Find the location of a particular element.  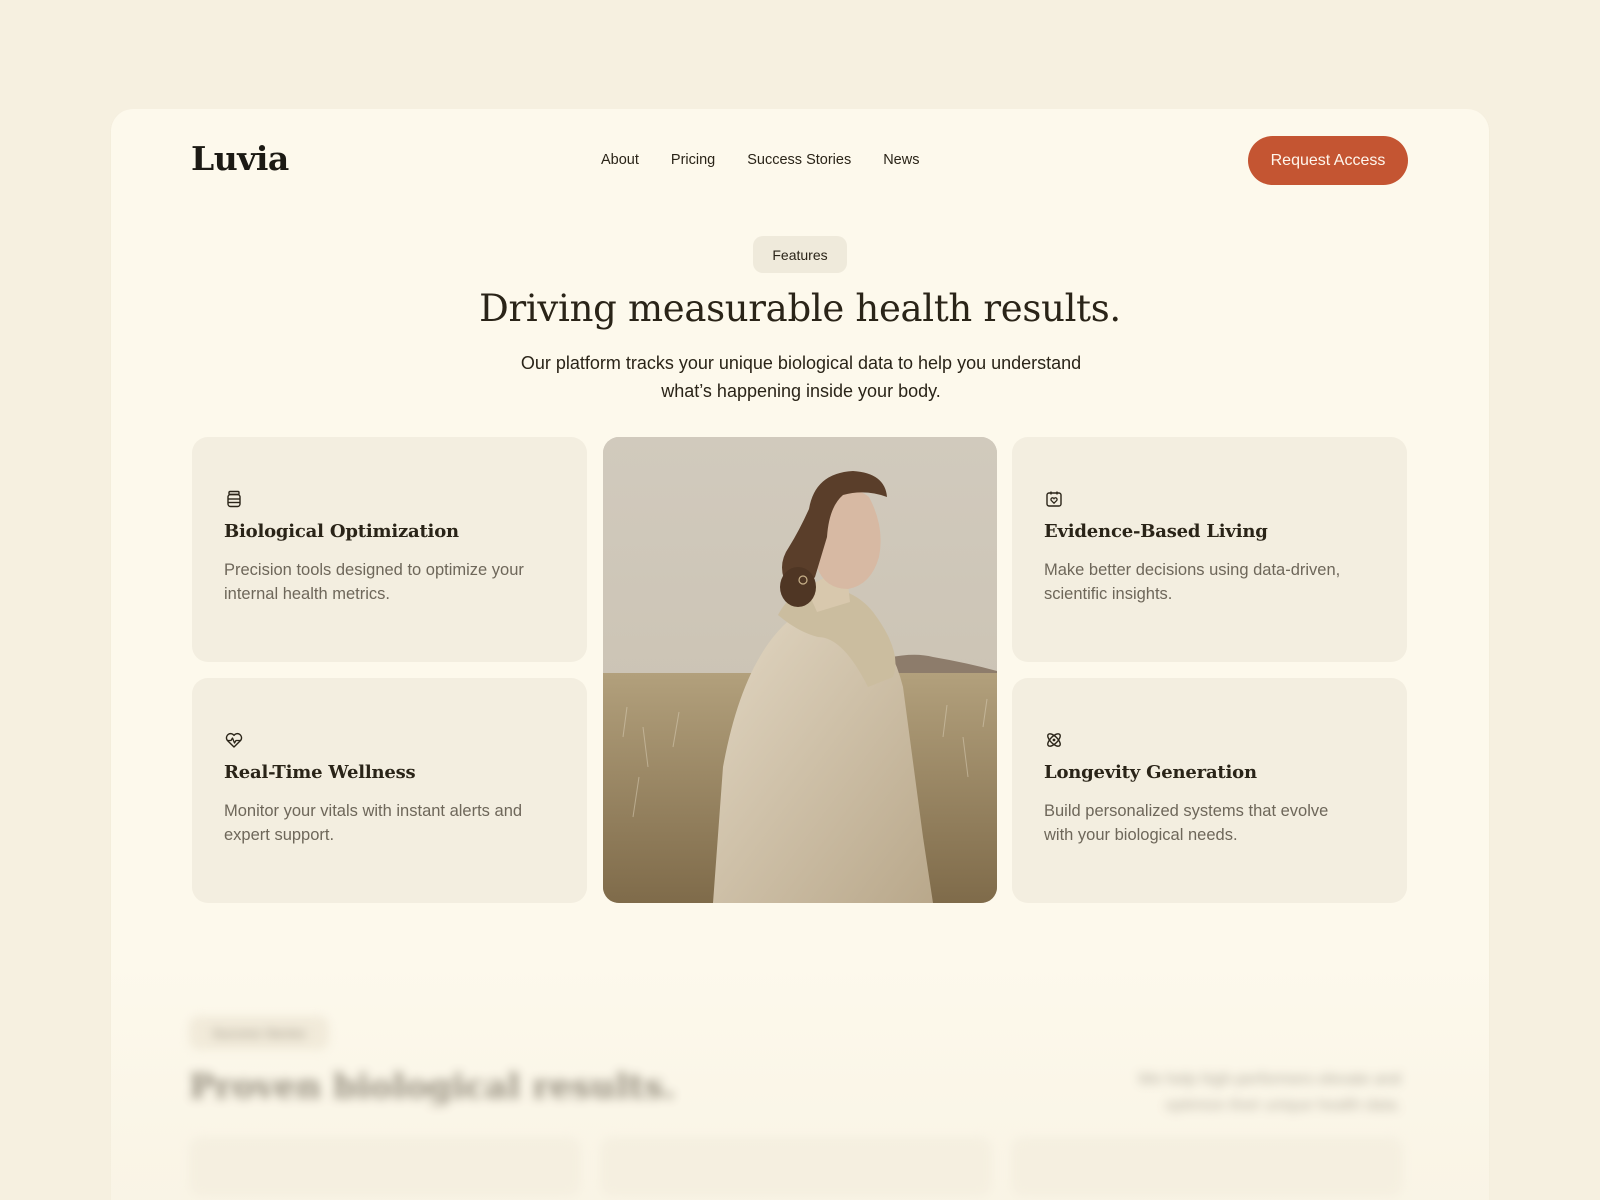

feature-title: Longevity Generation is located at coordinates (1150, 772).